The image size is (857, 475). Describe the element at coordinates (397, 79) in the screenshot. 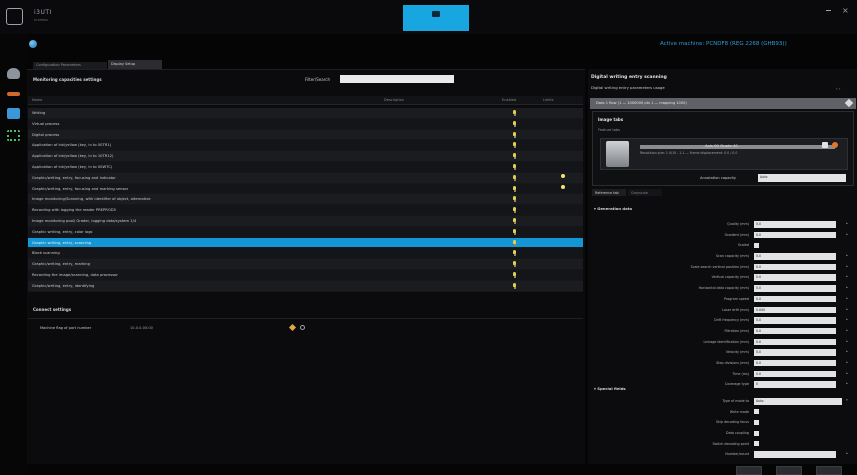

I see `filter-input` at that location.